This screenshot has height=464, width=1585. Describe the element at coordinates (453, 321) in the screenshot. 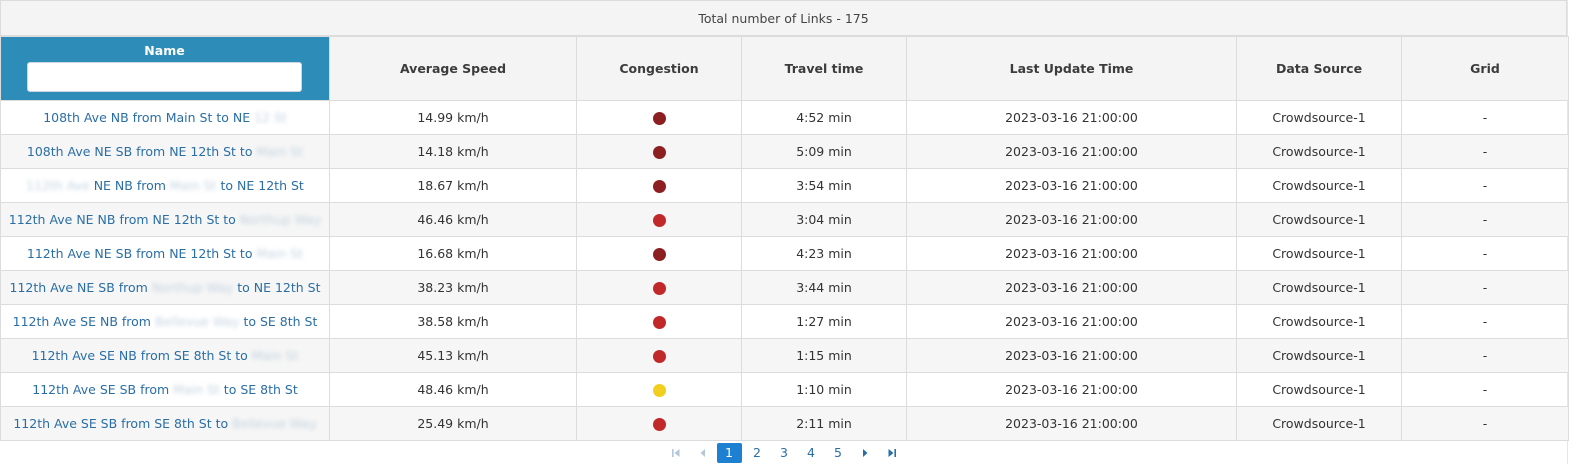

I see `average-speed-cell: 38.58 km/h` at that location.